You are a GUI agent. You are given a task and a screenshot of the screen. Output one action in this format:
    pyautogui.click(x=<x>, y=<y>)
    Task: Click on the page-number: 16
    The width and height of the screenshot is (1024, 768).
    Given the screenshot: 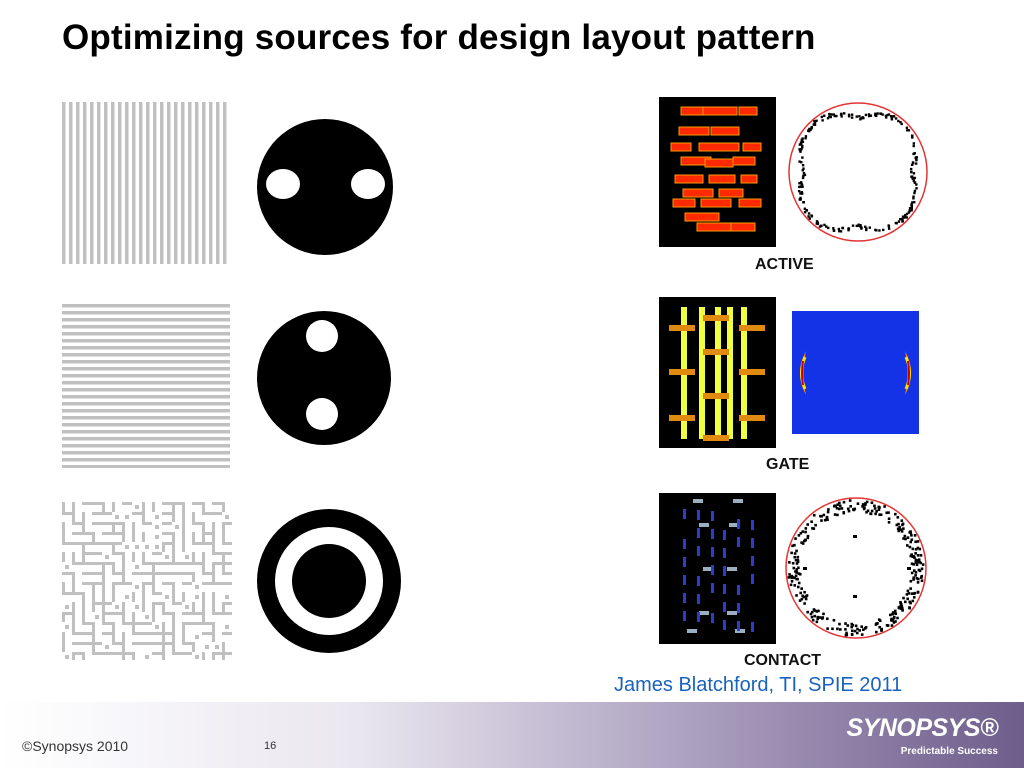 What is the action you would take?
    pyautogui.click(x=270, y=746)
    